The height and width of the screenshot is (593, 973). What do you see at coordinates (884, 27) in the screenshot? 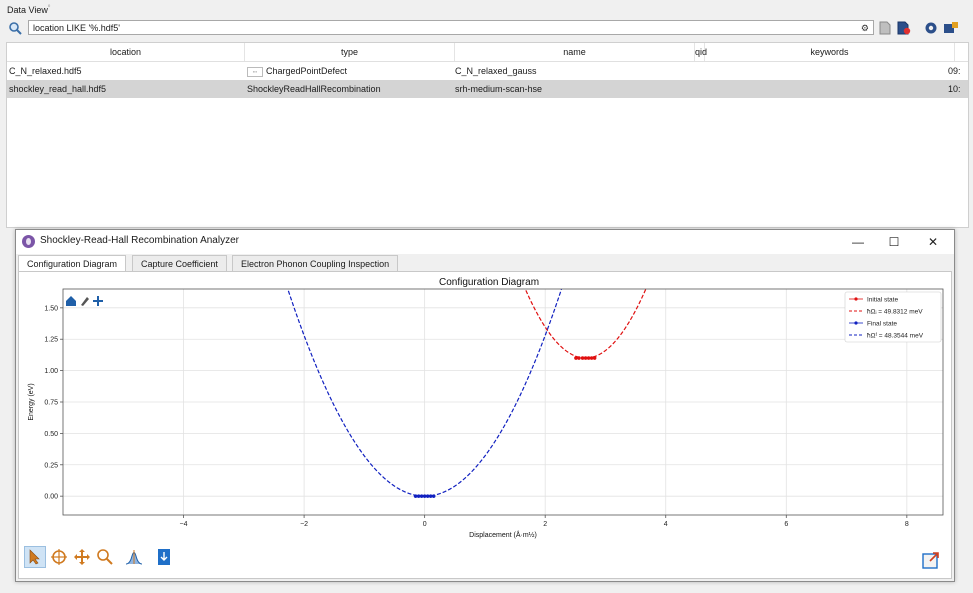
I see `document-icon` at bounding box center [884, 27].